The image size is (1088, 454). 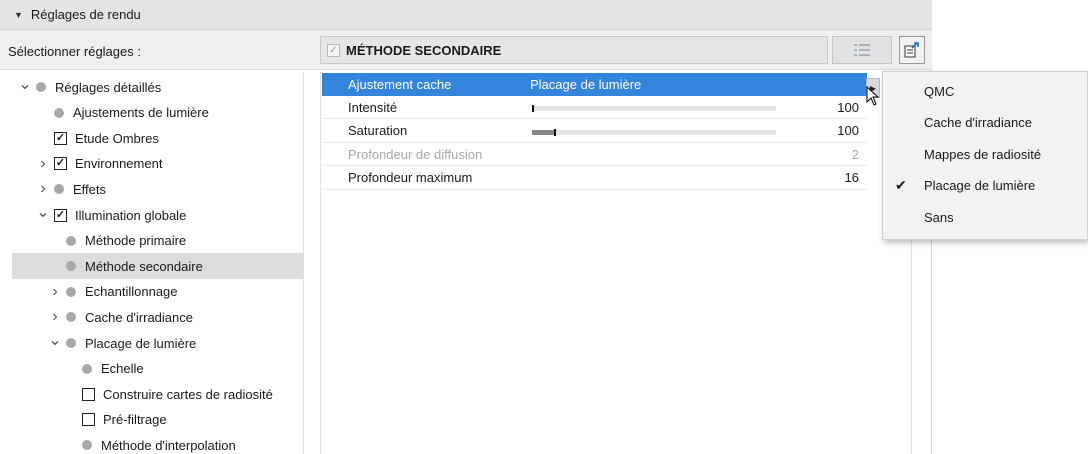 What do you see at coordinates (594, 155) in the screenshot?
I see `property-row: Profondeur de diffusion 2` at bounding box center [594, 155].